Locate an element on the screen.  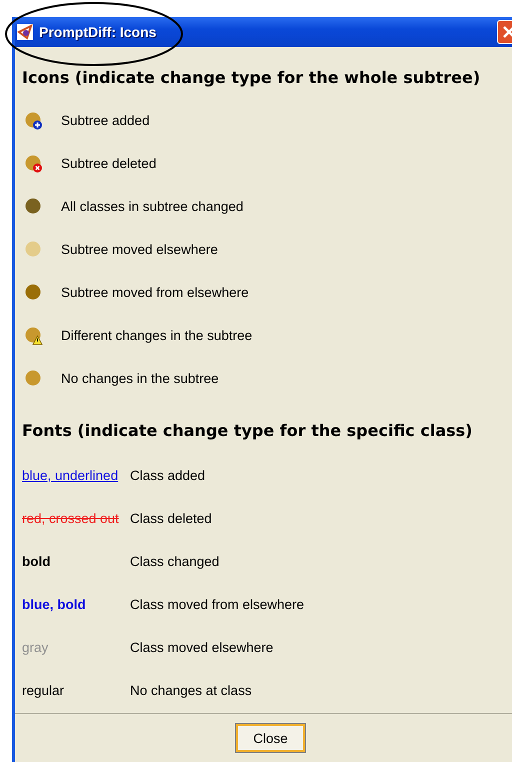
legend-label: All classes in subtree changed is located at coordinates (152, 206).